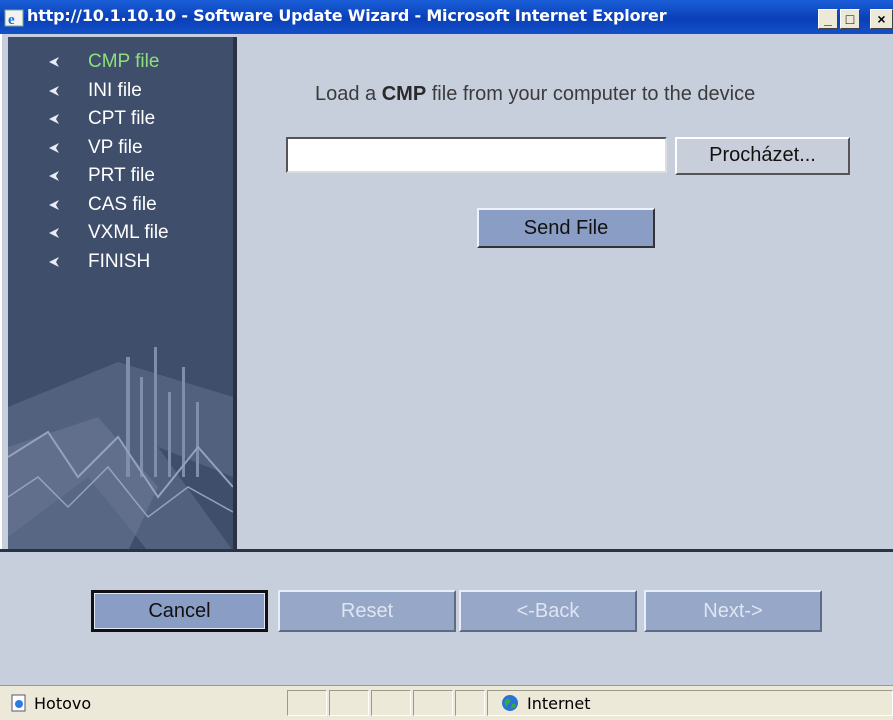 This screenshot has width=893, height=720. Describe the element at coordinates (124, 61) in the screenshot. I see `step-label: CMP file` at that location.